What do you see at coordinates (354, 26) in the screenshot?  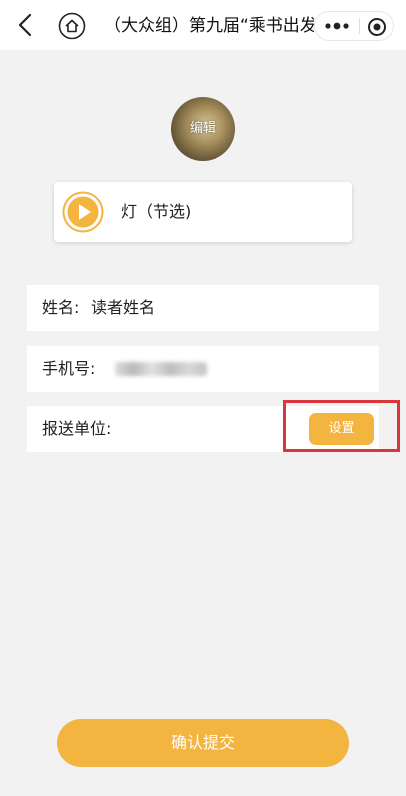 I see `mini-program-capsule` at bounding box center [354, 26].